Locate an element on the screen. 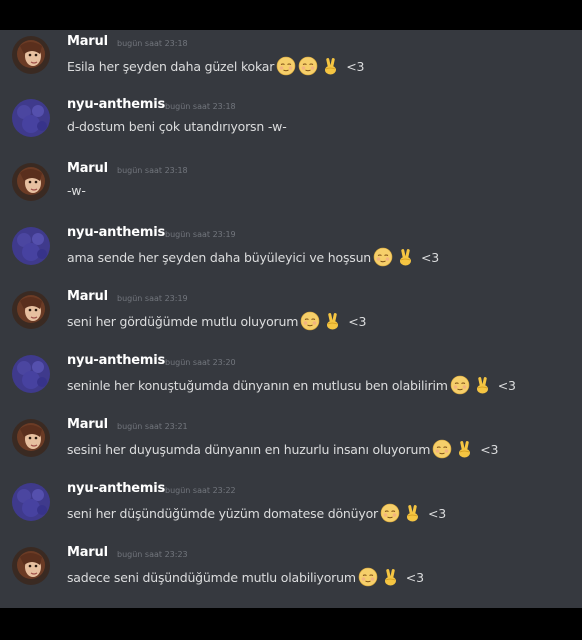  message-timestamp: bugün saat 23:21 is located at coordinates (152, 426).